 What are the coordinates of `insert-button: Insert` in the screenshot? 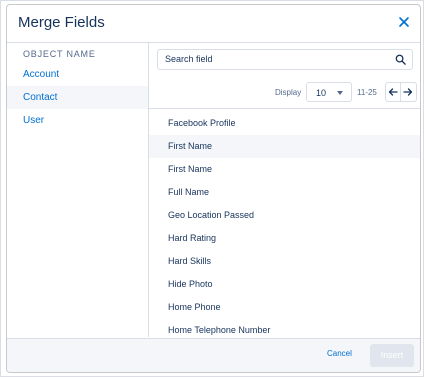 It's located at (392, 355).